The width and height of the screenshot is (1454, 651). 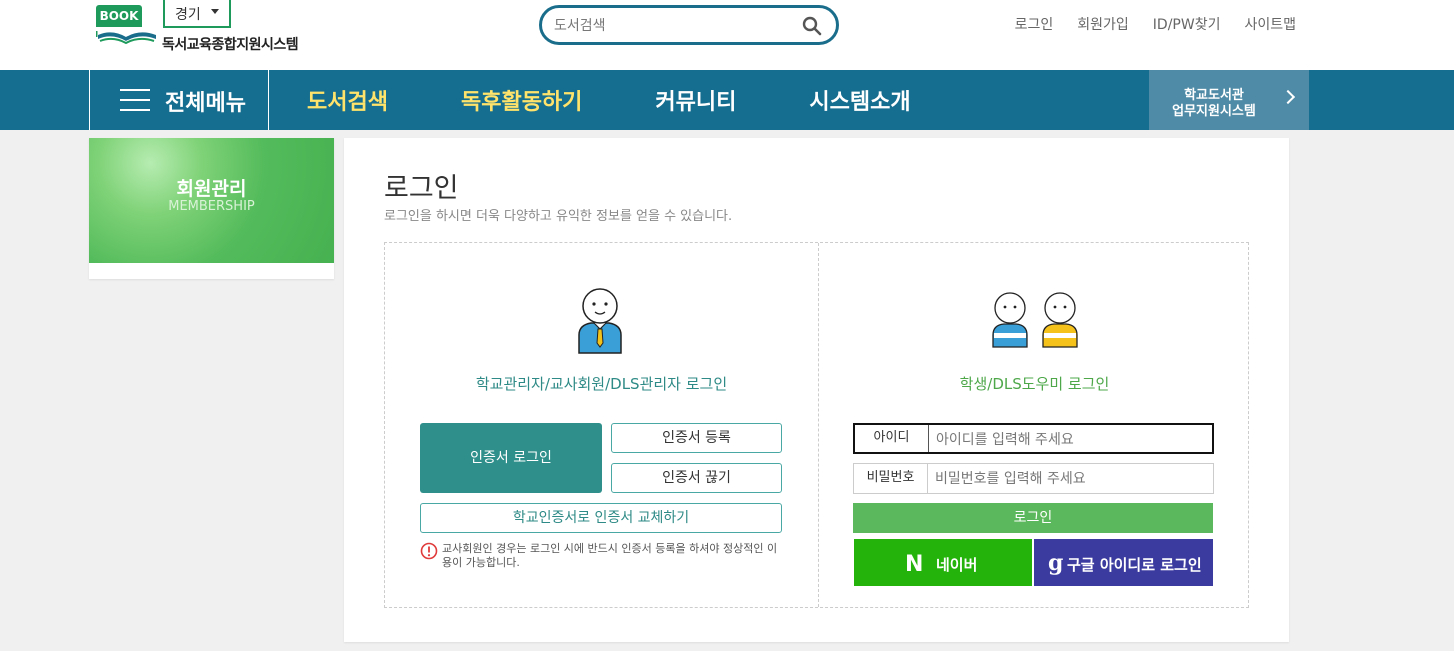 I want to click on signup-link: 회원가입, so click(x=1103, y=24).